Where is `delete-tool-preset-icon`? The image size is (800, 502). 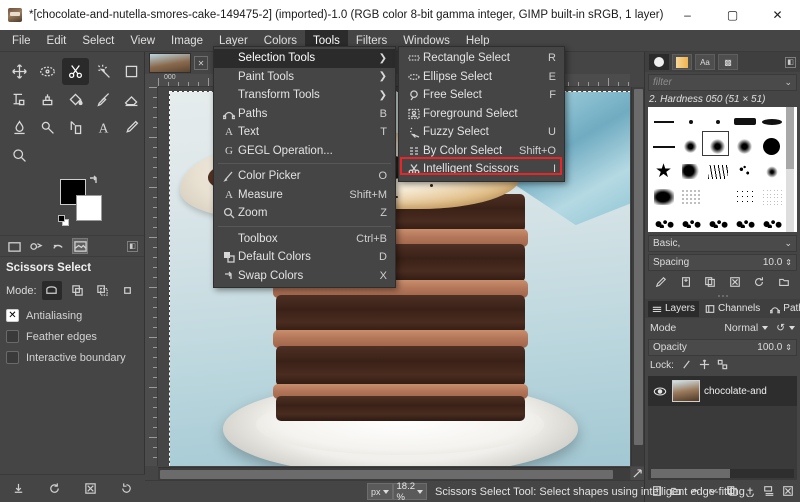 delete-tool-preset-icon is located at coordinates (90, 488).